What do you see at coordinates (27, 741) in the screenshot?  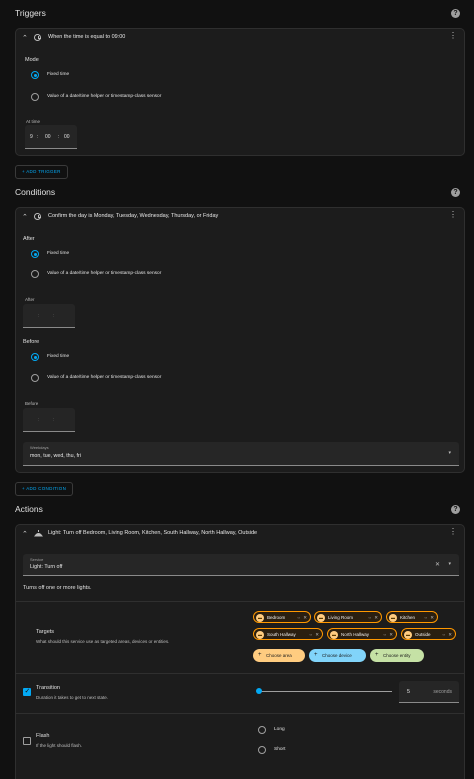 I see `flash-checkbox` at bounding box center [27, 741].